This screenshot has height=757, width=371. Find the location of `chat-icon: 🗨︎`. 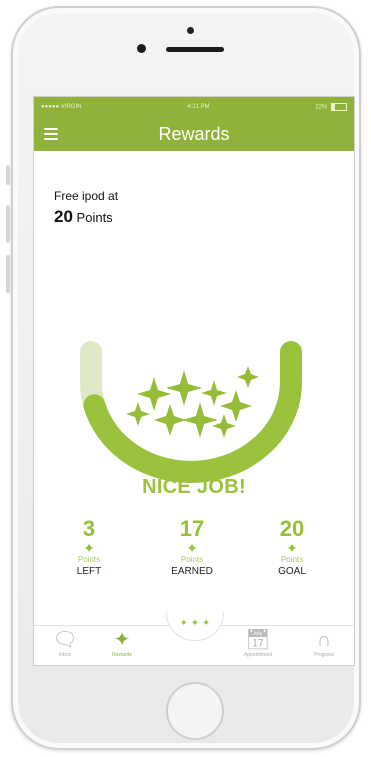

chat-icon: 🗨︎ is located at coordinates (65, 640).